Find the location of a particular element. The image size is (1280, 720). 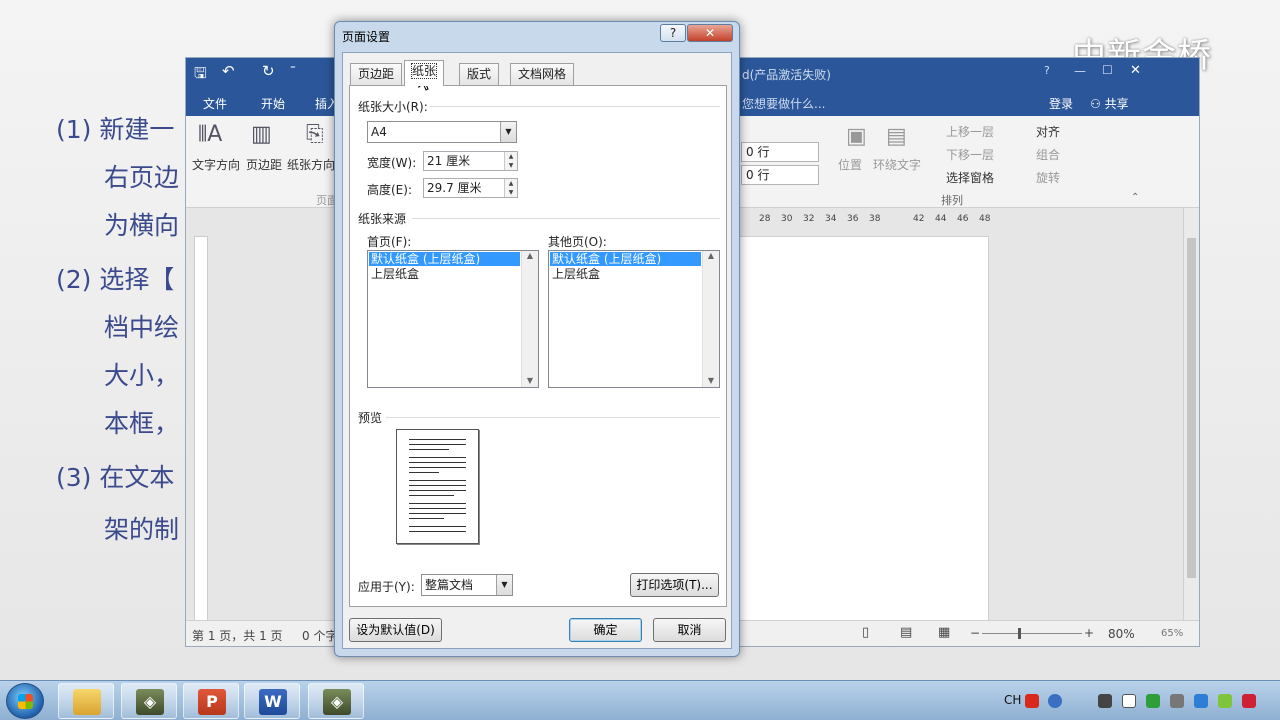

tab-home: 开始 is located at coordinates (273, 103).